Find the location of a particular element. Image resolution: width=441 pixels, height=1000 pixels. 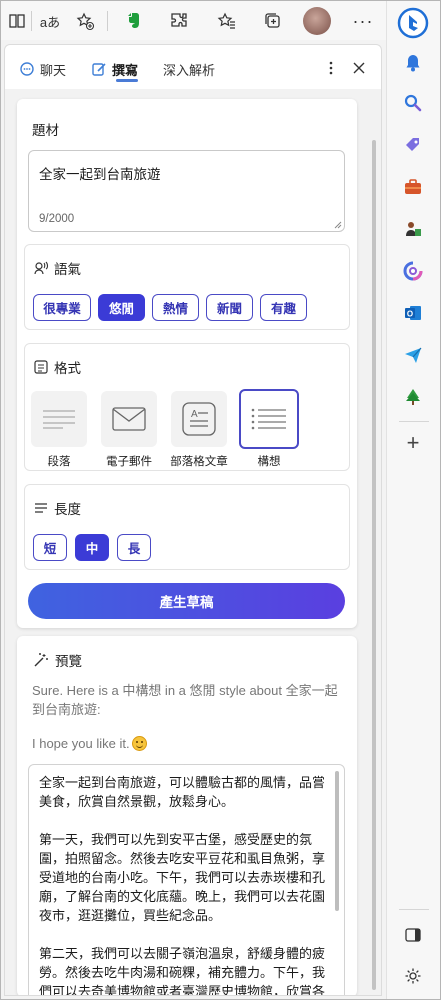

bell-icon is located at coordinates (413, 63).